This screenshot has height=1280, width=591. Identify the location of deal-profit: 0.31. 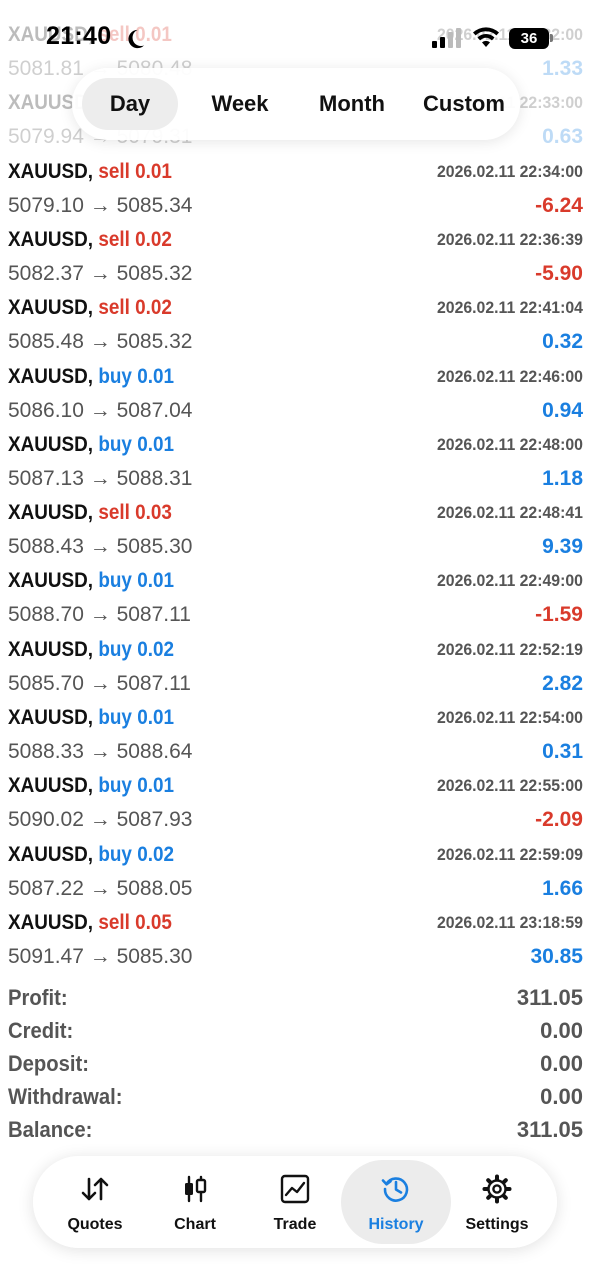
(562, 751).